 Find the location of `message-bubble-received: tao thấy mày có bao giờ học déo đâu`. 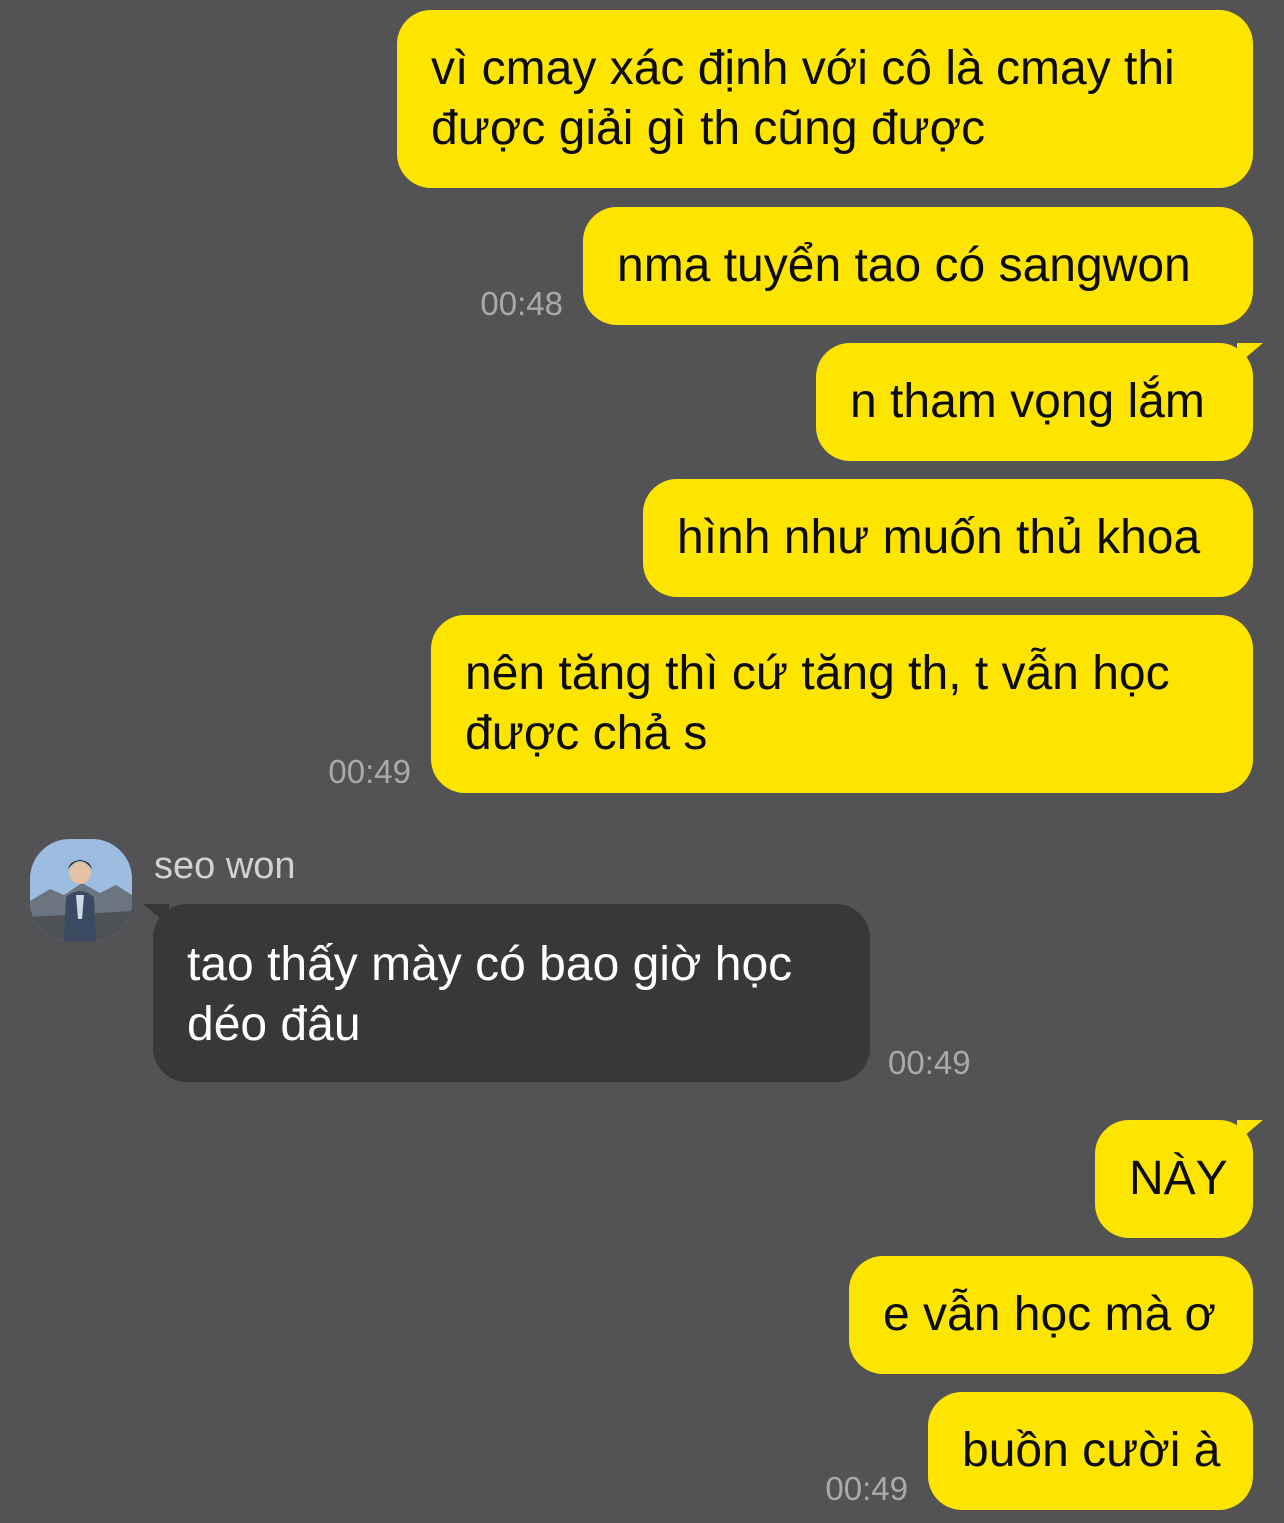

message-bubble-received: tao thấy mày có bao giờ học déo đâu is located at coordinates (511, 993).